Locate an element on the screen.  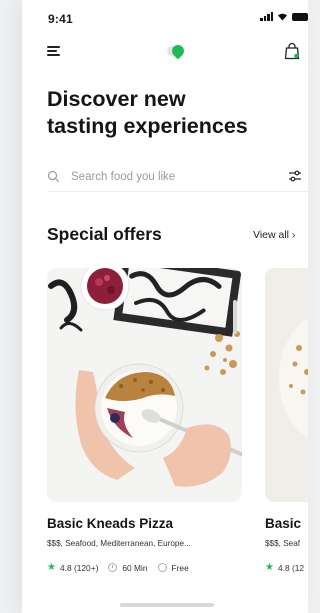
page-title-line-1: Discover new is located at coordinates (116, 99).